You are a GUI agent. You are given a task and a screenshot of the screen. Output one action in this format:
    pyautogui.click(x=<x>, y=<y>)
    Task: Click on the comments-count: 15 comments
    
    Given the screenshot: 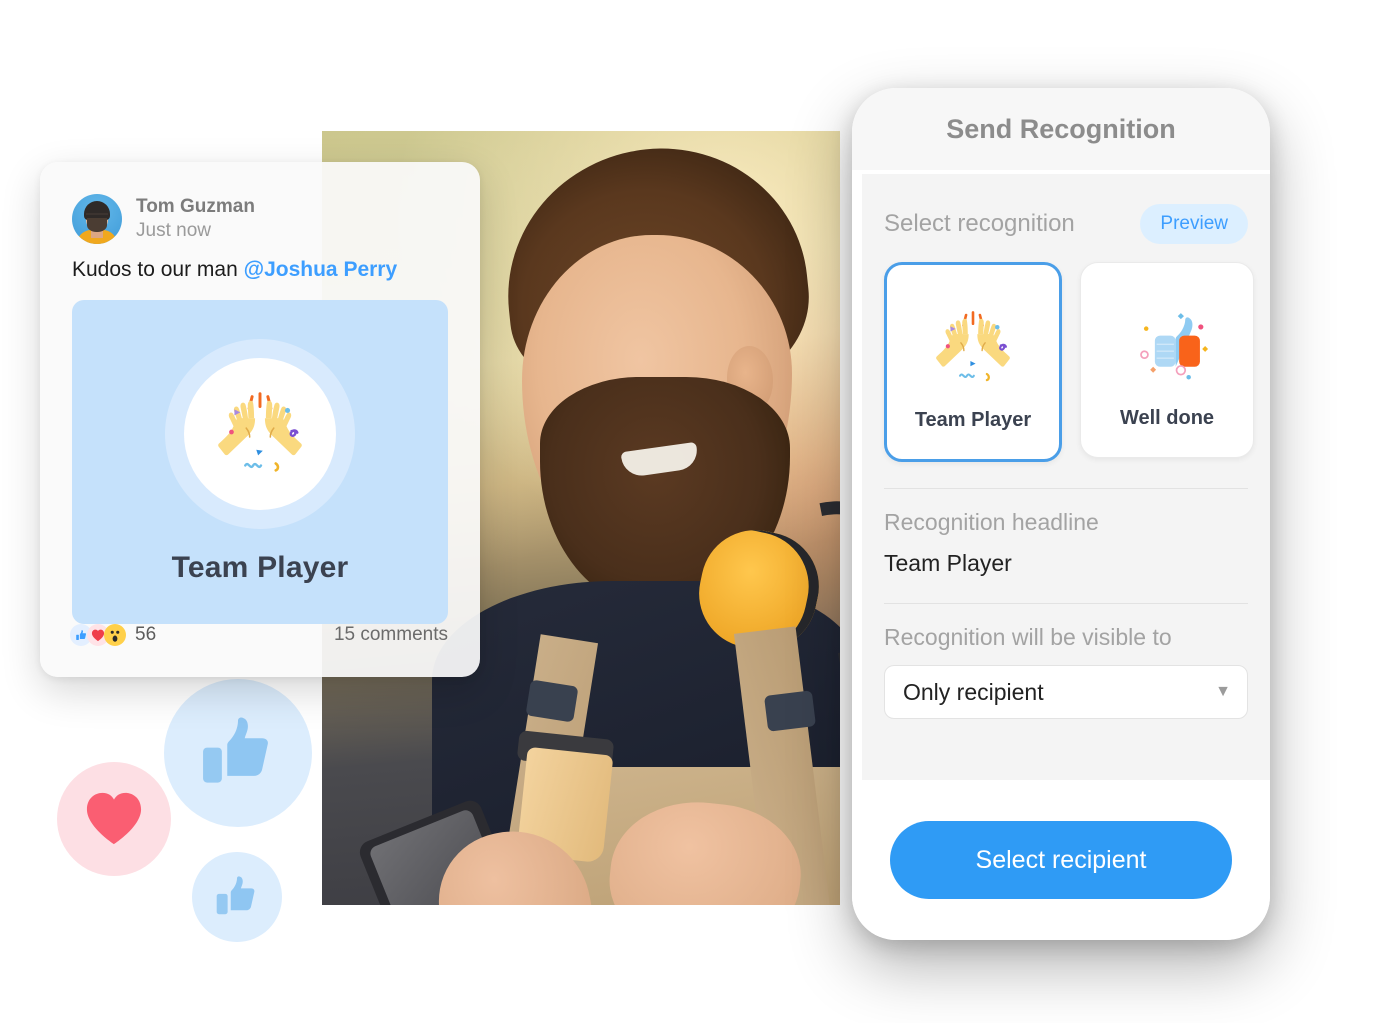 What is the action you would take?
    pyautogui.click(x=391, y=635)
    